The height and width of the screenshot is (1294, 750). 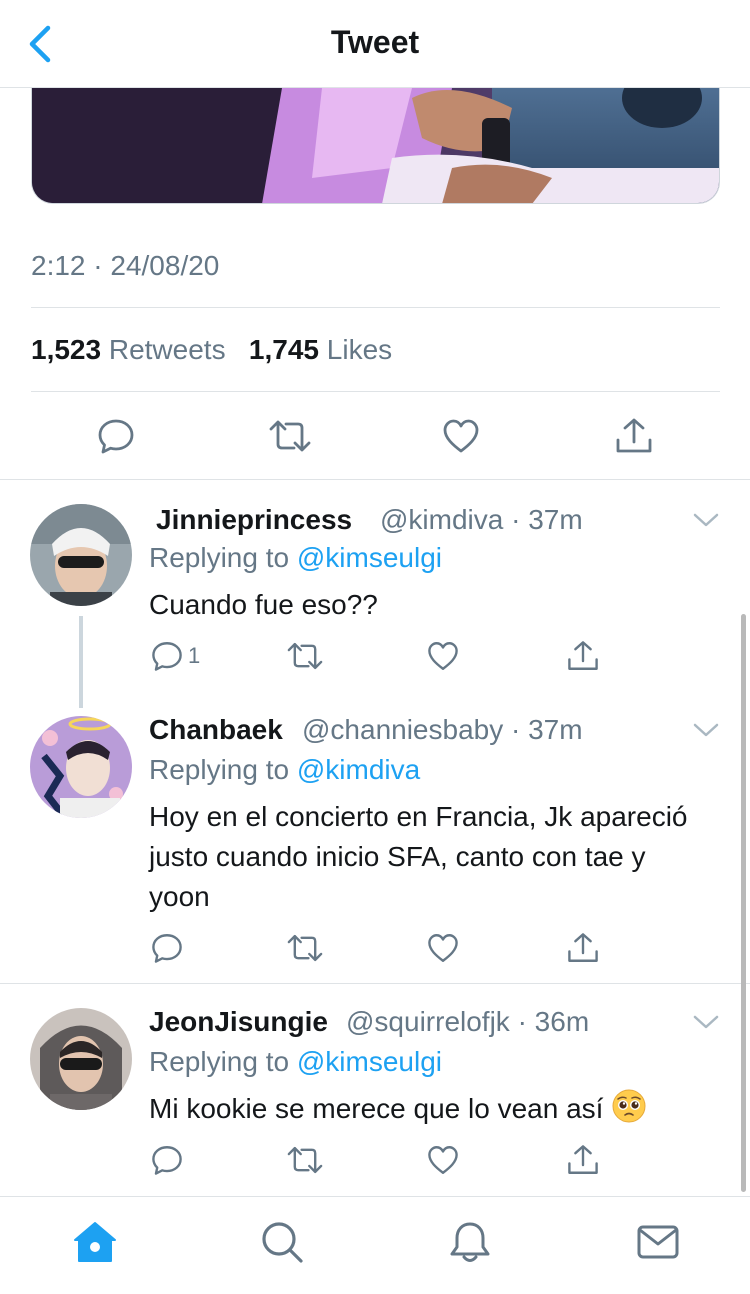 I want to click on top-nav-bar: Tweet, so click(x=375, y=44).